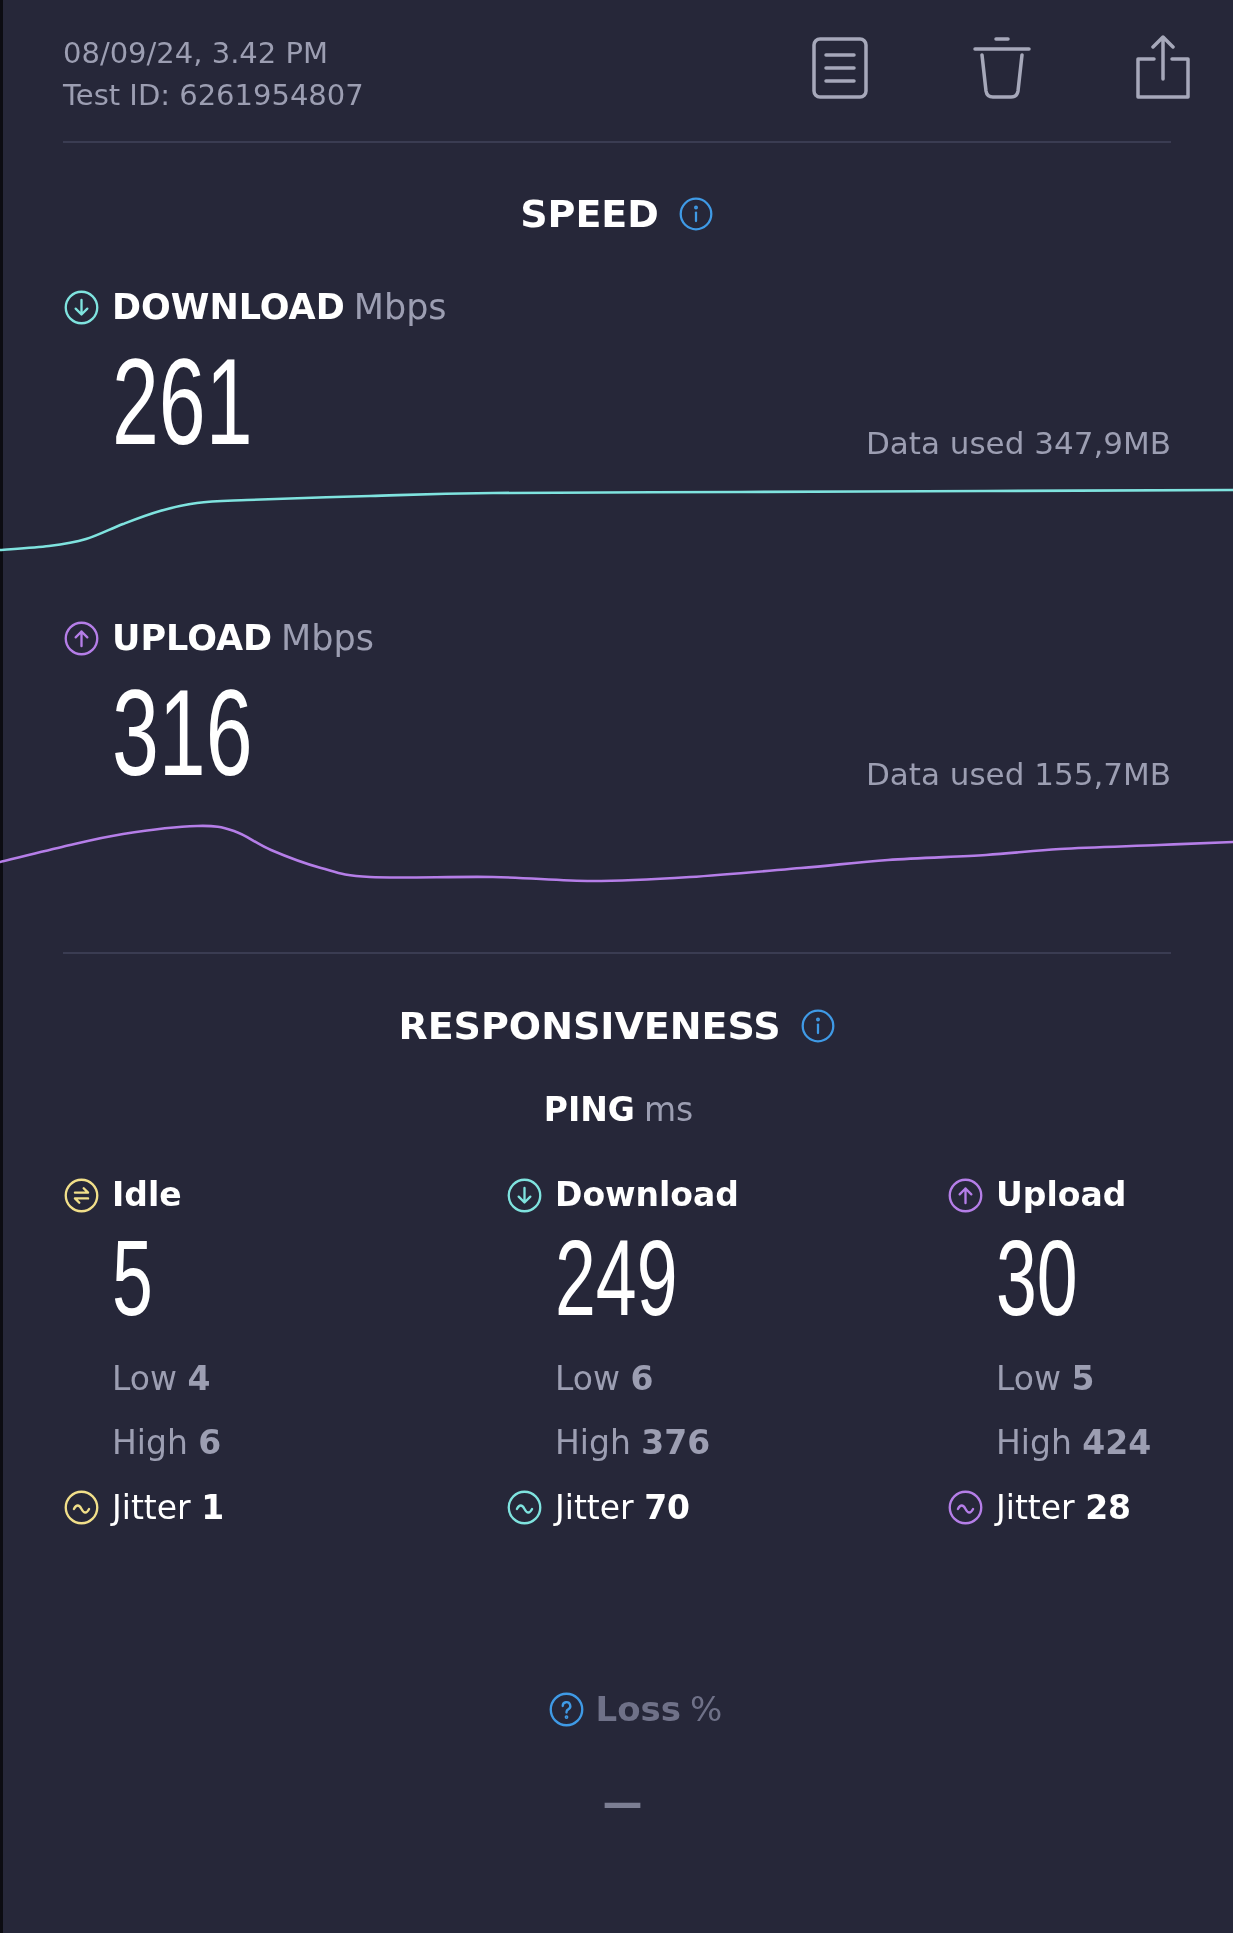  I want to click on unit-label: %, so click(706, 1709).